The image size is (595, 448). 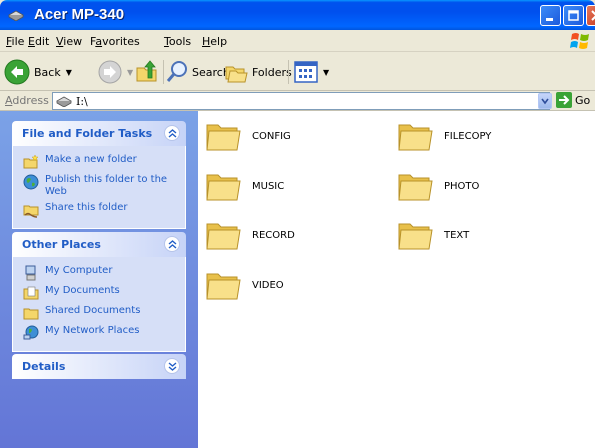 I want to click on maximize-icon, so click(x=573, y=15).